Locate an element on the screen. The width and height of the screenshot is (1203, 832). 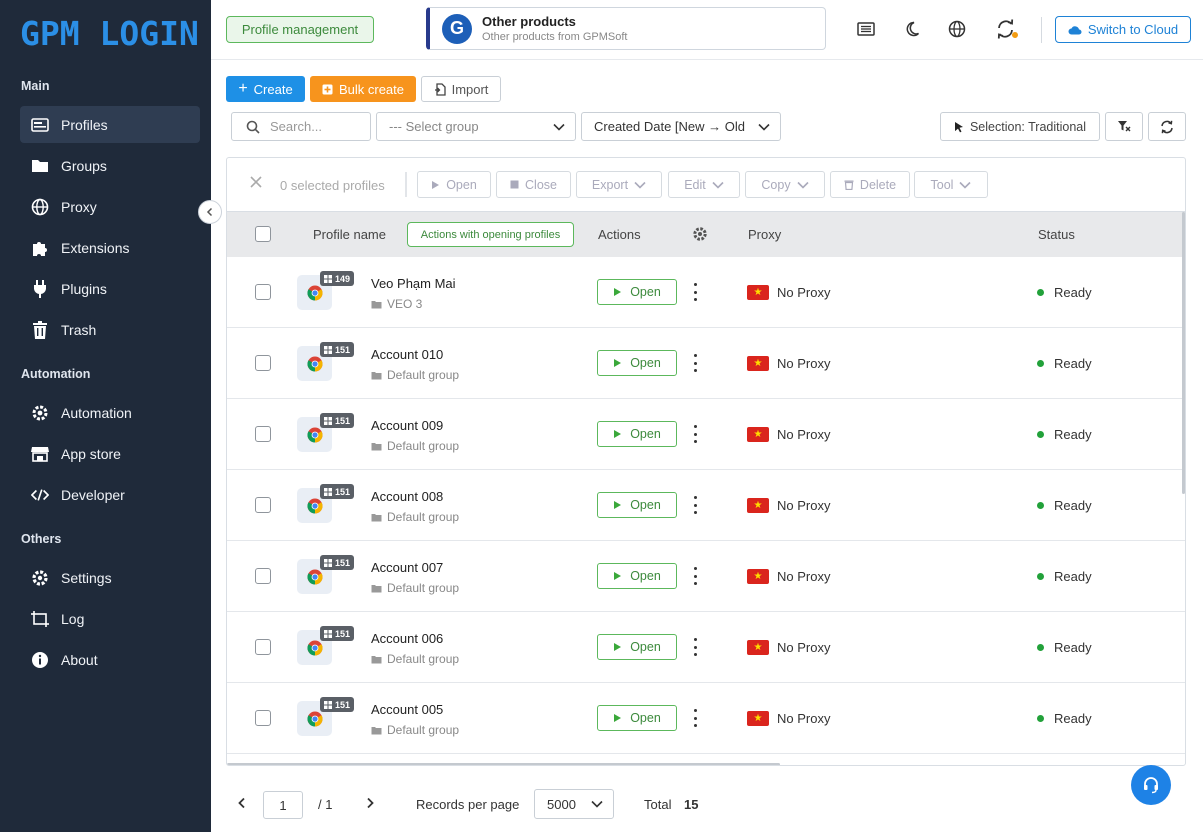
sidebar-collapse-button is located at coordinates (210, 212).